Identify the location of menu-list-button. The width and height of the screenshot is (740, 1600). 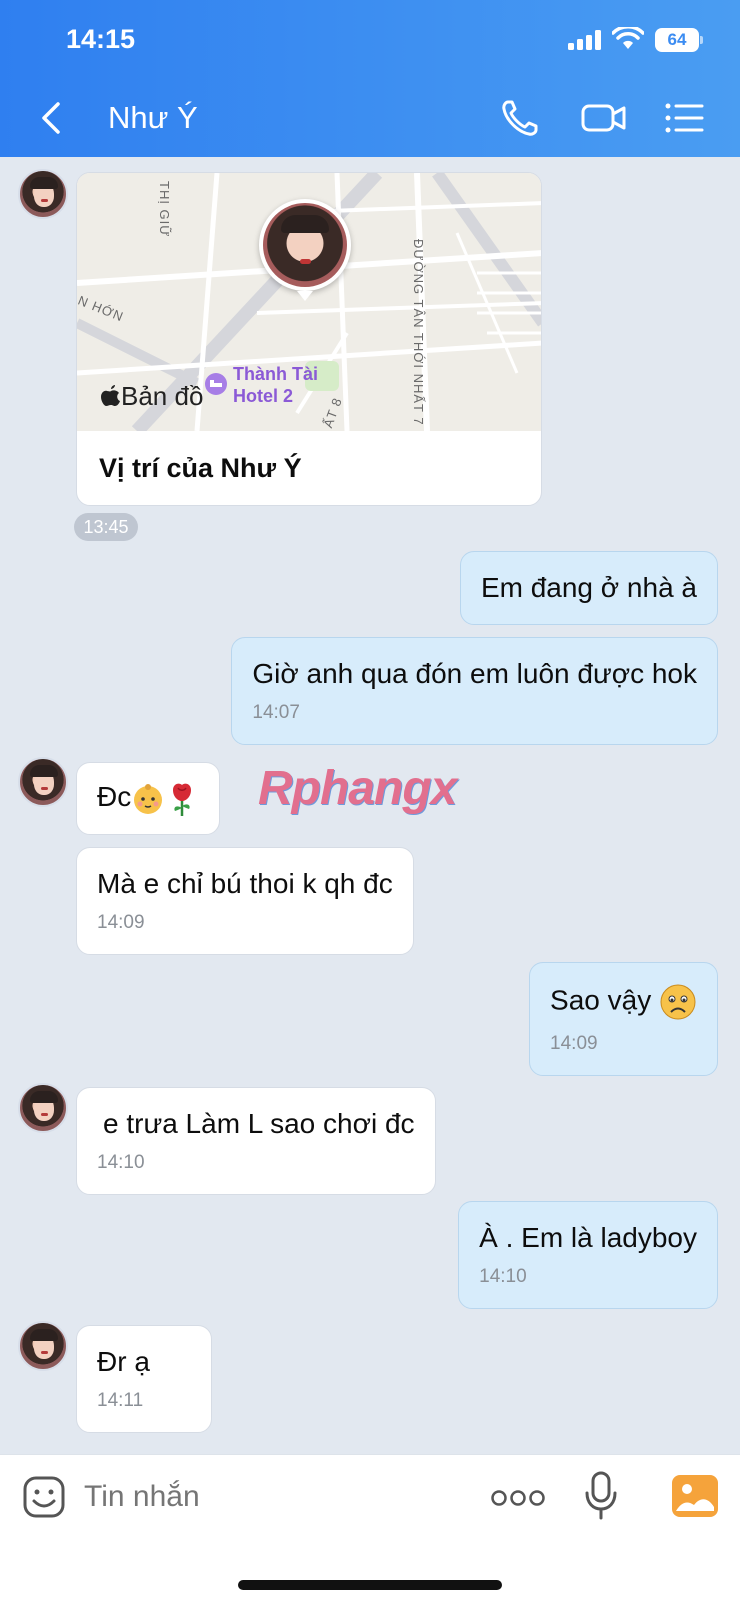
(684, 118).